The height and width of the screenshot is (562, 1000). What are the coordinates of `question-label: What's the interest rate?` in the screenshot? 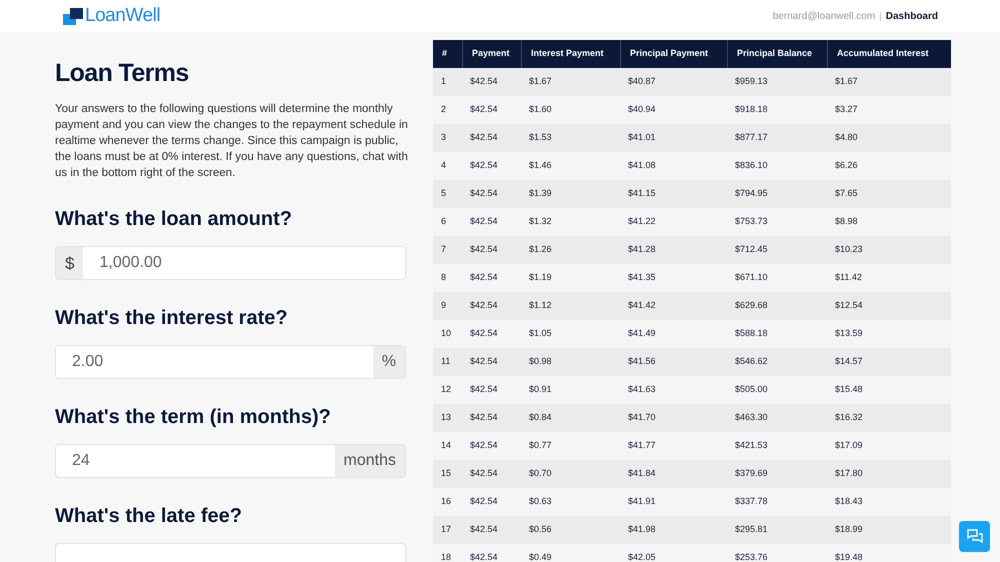 It's located at (172, 319).